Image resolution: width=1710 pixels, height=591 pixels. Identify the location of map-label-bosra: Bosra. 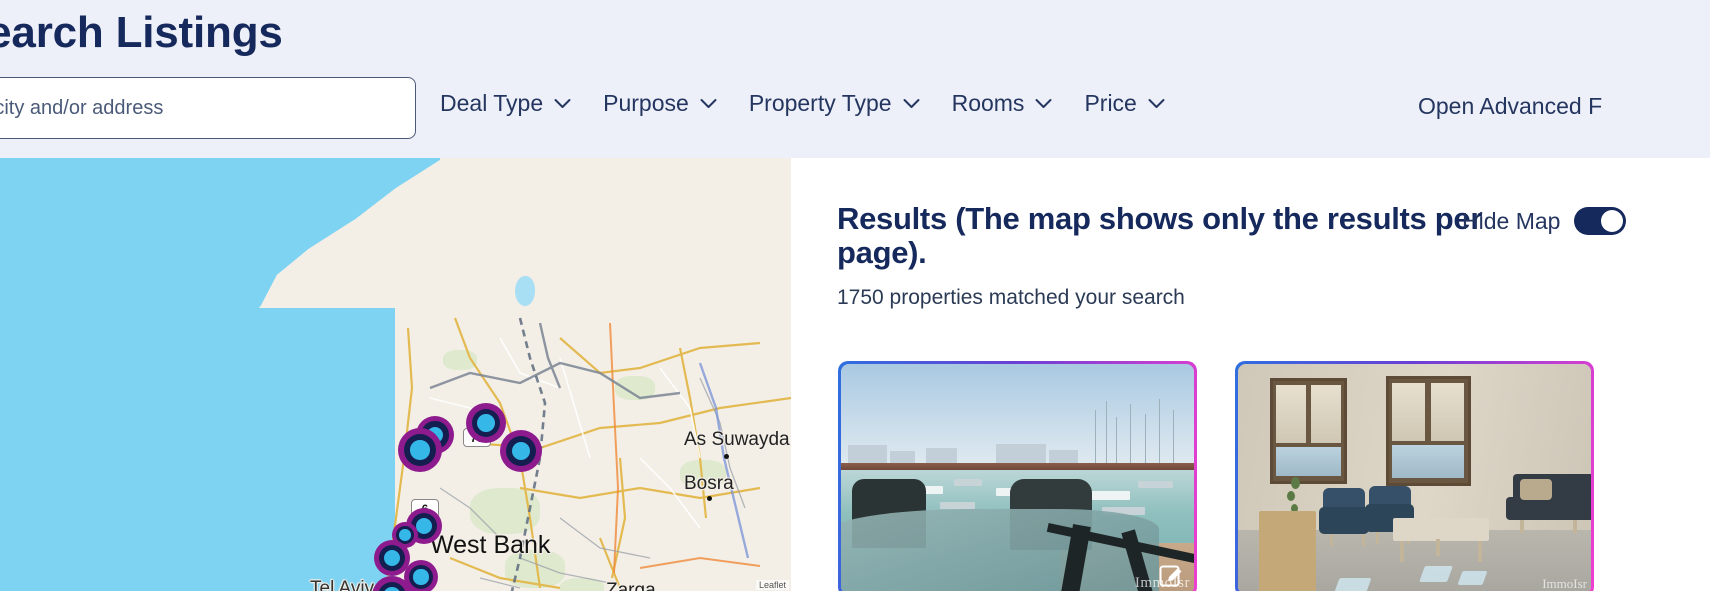
(709, 483).